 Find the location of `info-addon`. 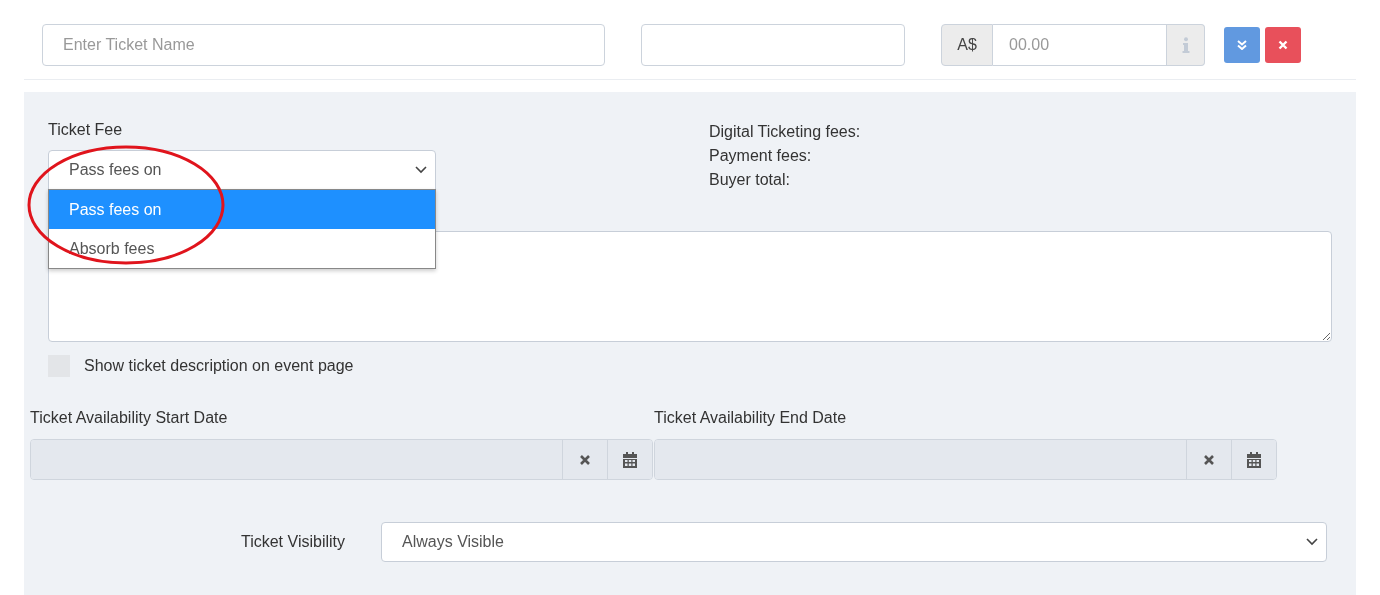

info-addon is located at coordinates (1186, 45).